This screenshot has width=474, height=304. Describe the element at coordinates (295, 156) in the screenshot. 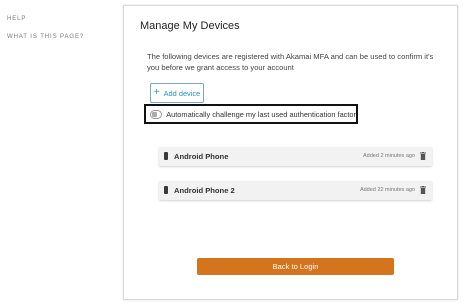

I see `device-item: Android Phone Added 2 minutes ago` at that location.